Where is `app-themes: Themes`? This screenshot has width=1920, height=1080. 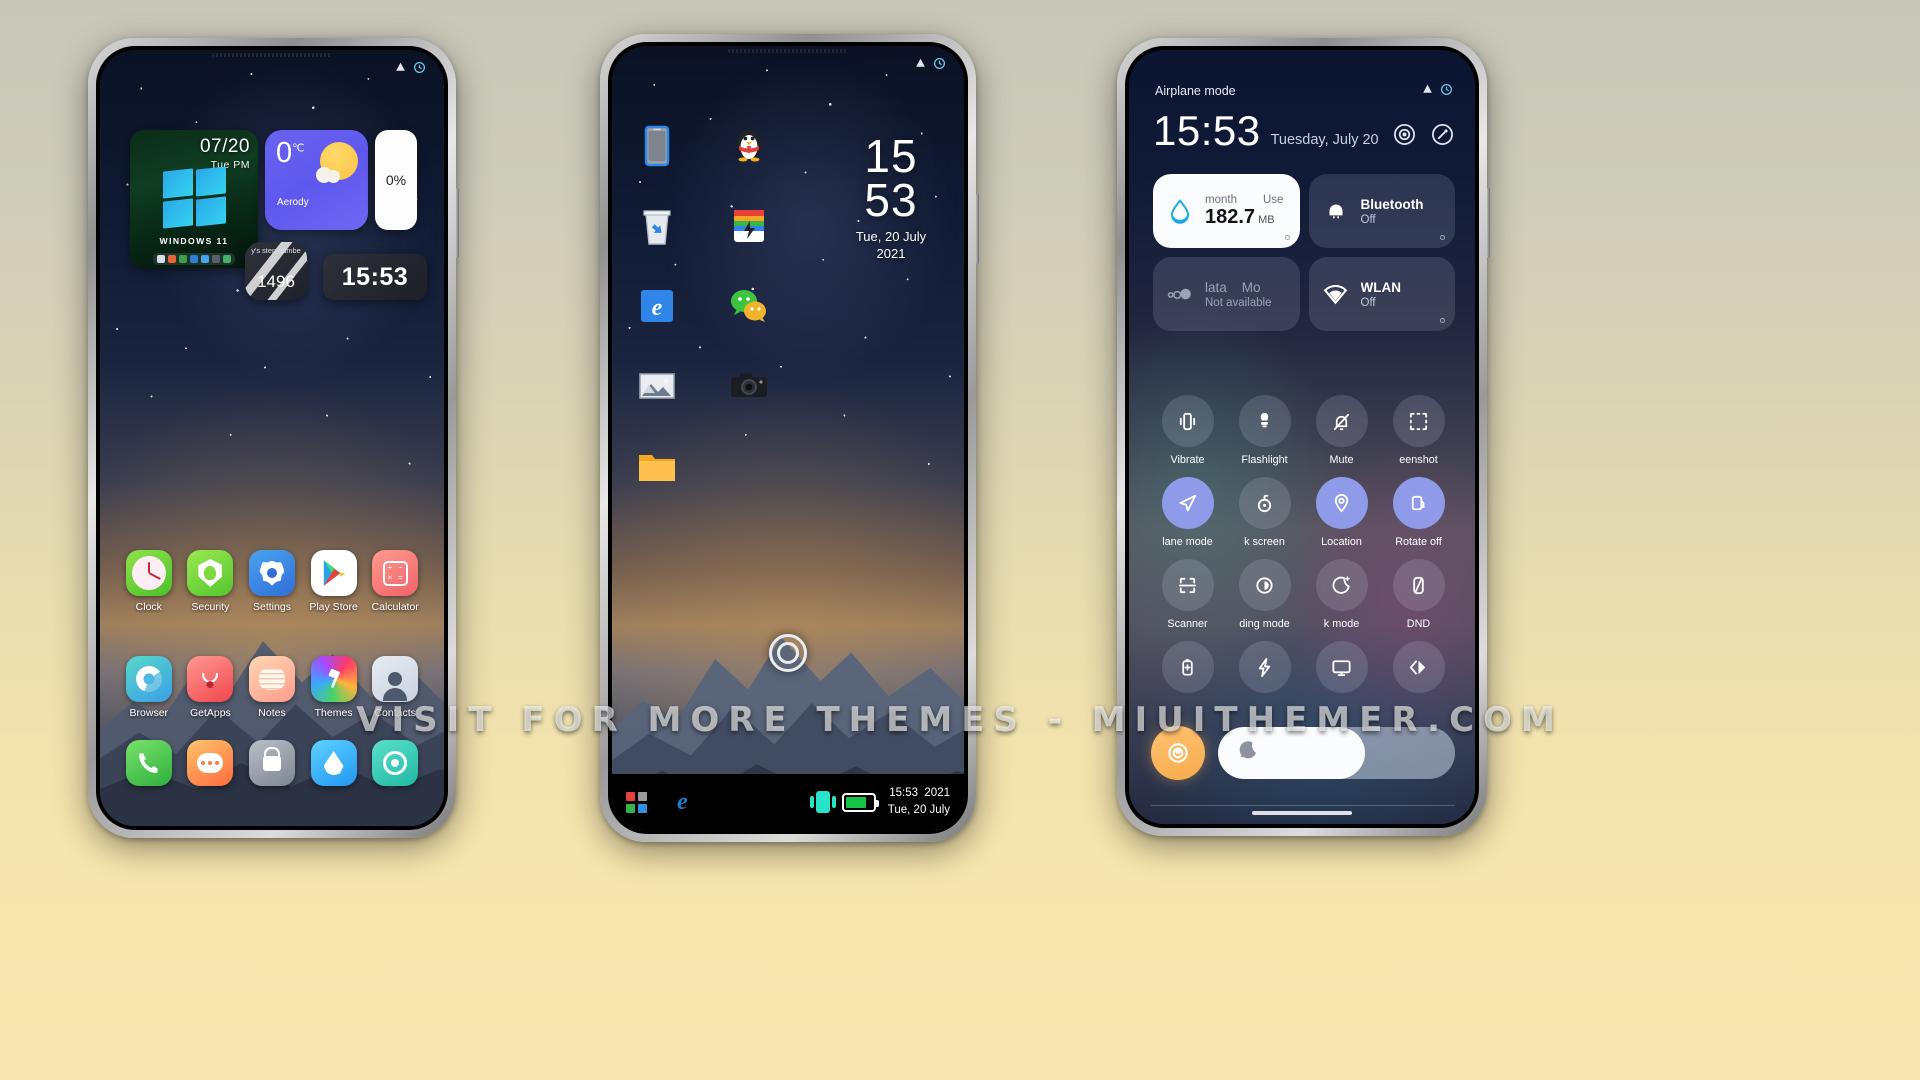 app-themes: Themes is located at coordinates (334, 687).